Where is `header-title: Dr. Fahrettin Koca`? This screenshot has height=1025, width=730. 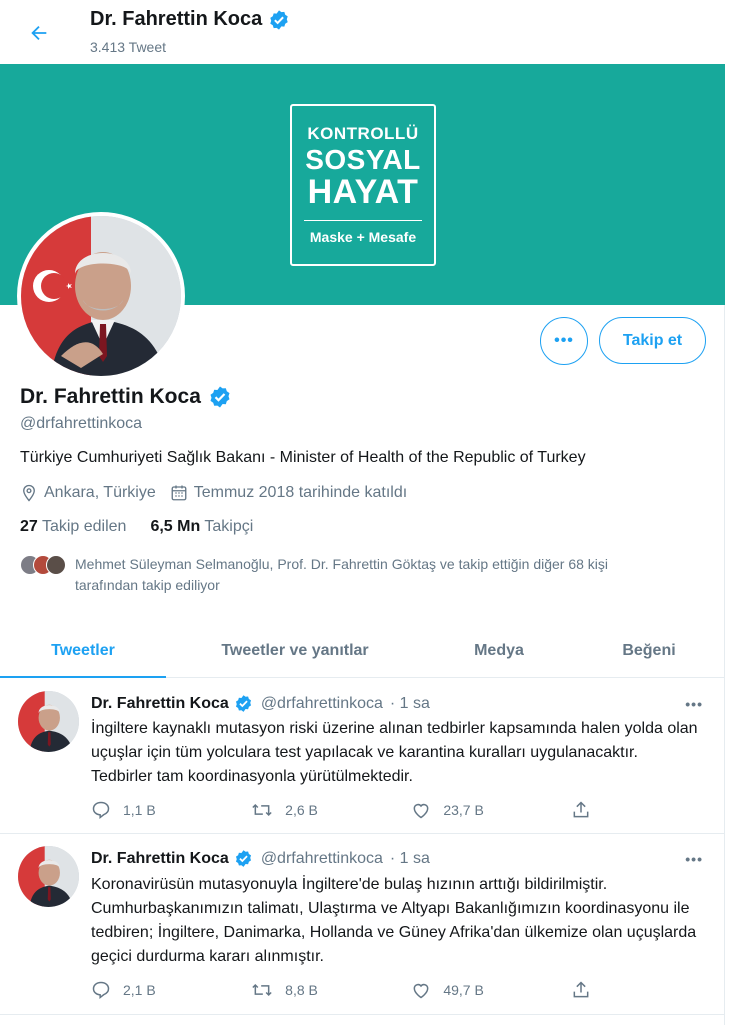
header-title: Dr. Fahrettin Koca is located at coordinates (190, 19).